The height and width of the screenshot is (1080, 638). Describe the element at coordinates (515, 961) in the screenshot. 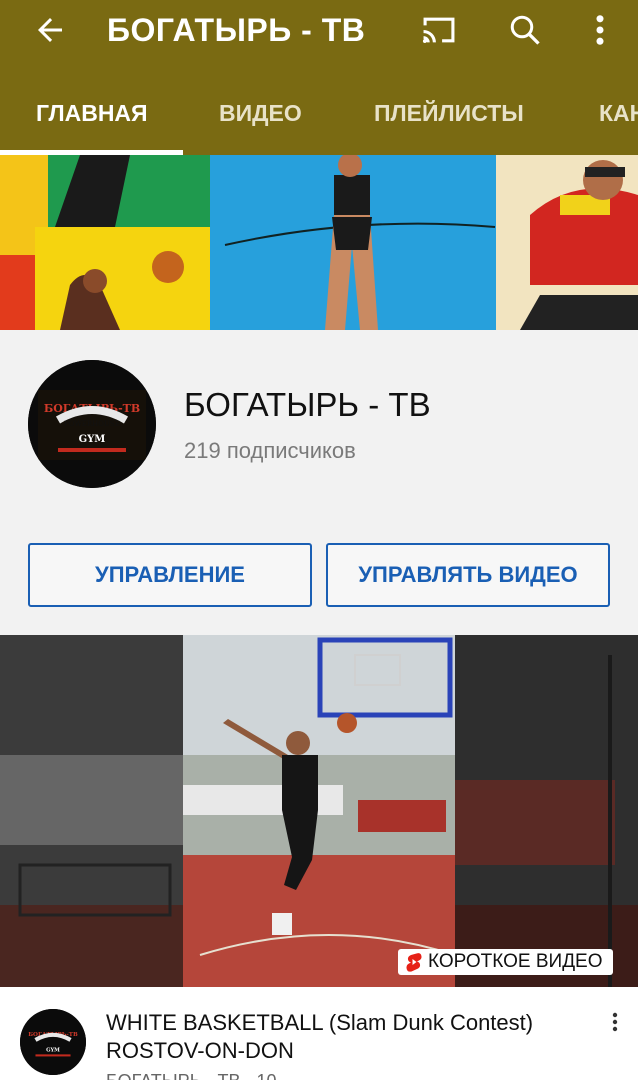

I see `short-video-label: КОРОТКОЕ ВИДЕО` at that location.